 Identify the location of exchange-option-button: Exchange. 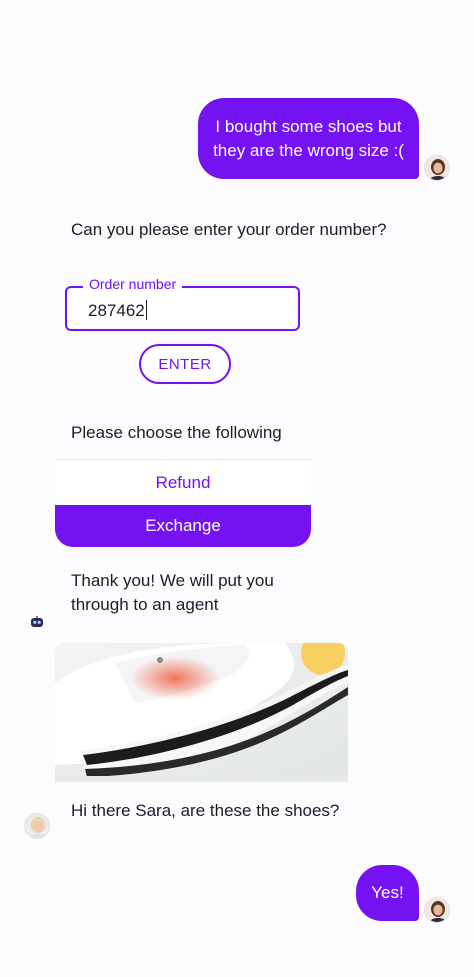
(183, 526).